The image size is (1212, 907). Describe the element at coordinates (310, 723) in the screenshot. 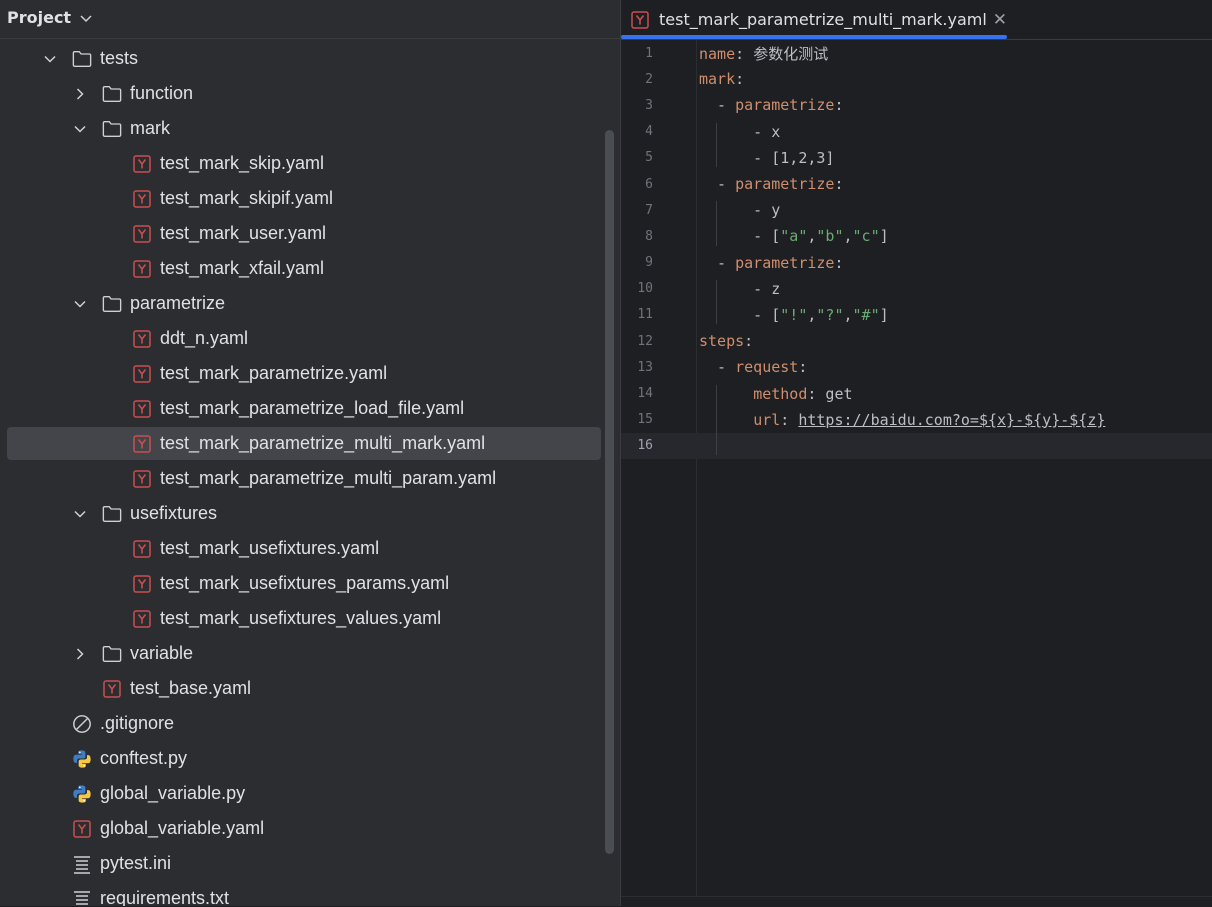

I see `tree-file-row: .gitignore` at that location.